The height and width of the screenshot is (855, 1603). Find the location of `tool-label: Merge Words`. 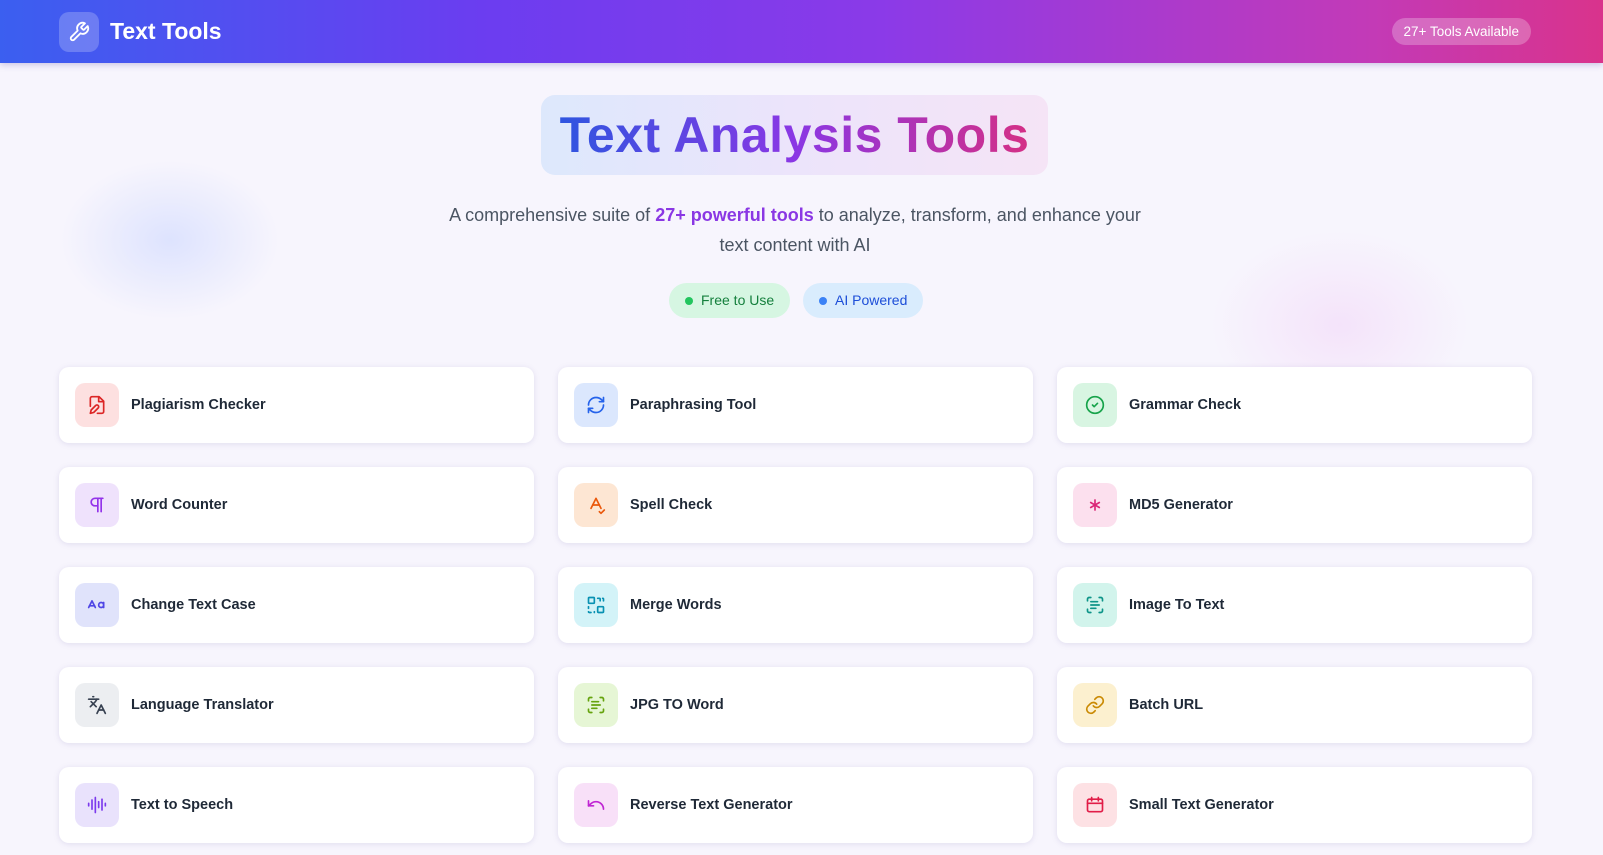

tool-label: Merge Words is located at coordinates (676, 605).